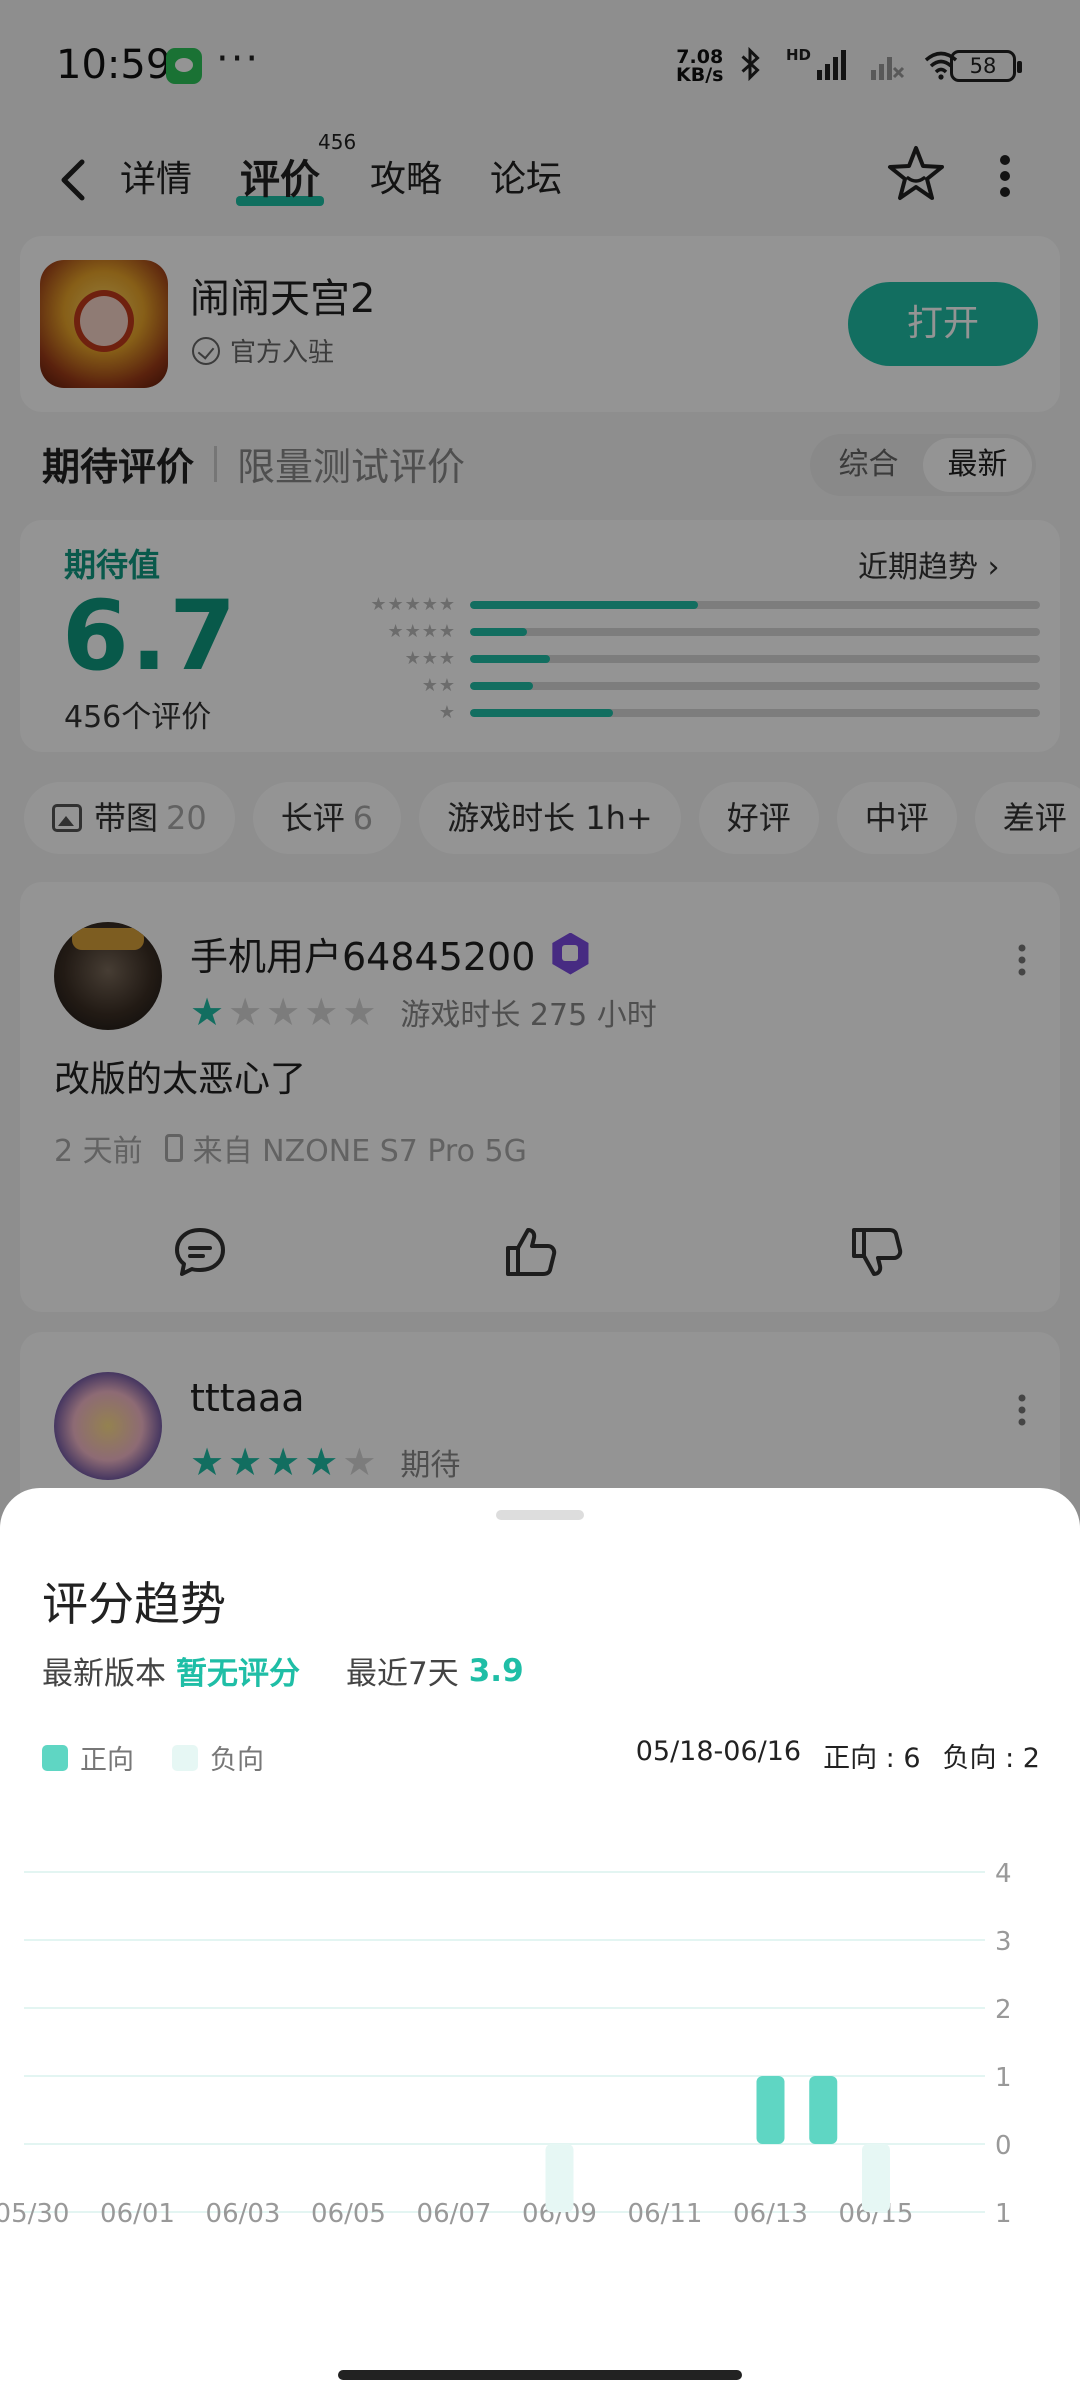 Image resolution: width=1080 pixels, height=2400 pixels. I want to click on recent-7days-label: 最近7天, so click(402, 1674).